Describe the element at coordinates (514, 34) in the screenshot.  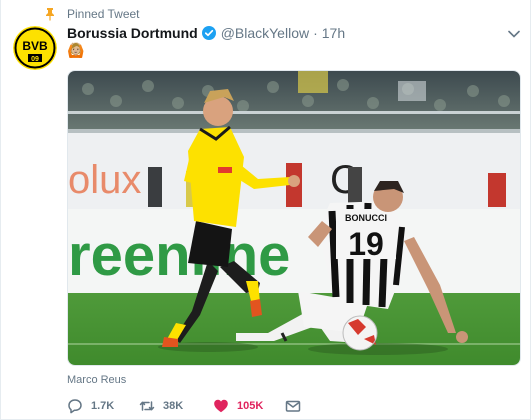
I see `chevron-down-icon` at that location.